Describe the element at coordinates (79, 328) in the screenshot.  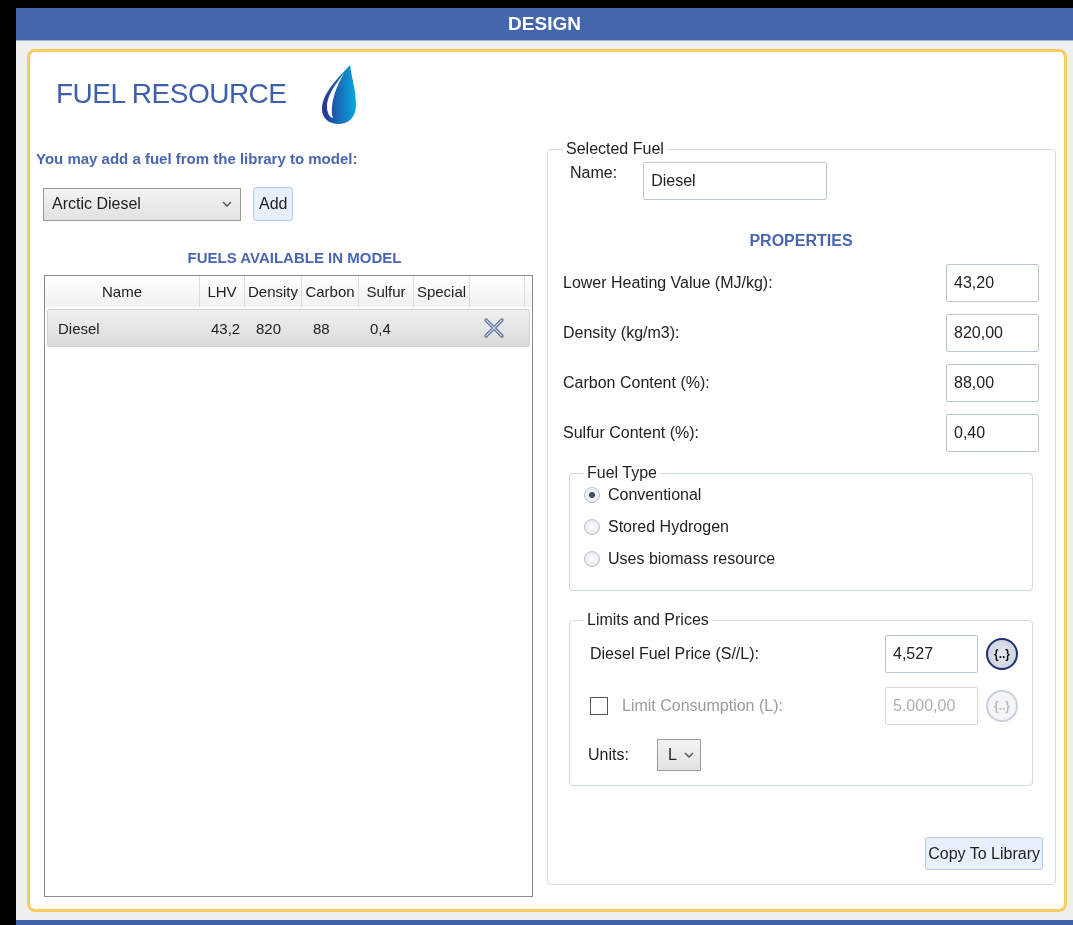
I see `table-cell-text: Diesel` at that location.